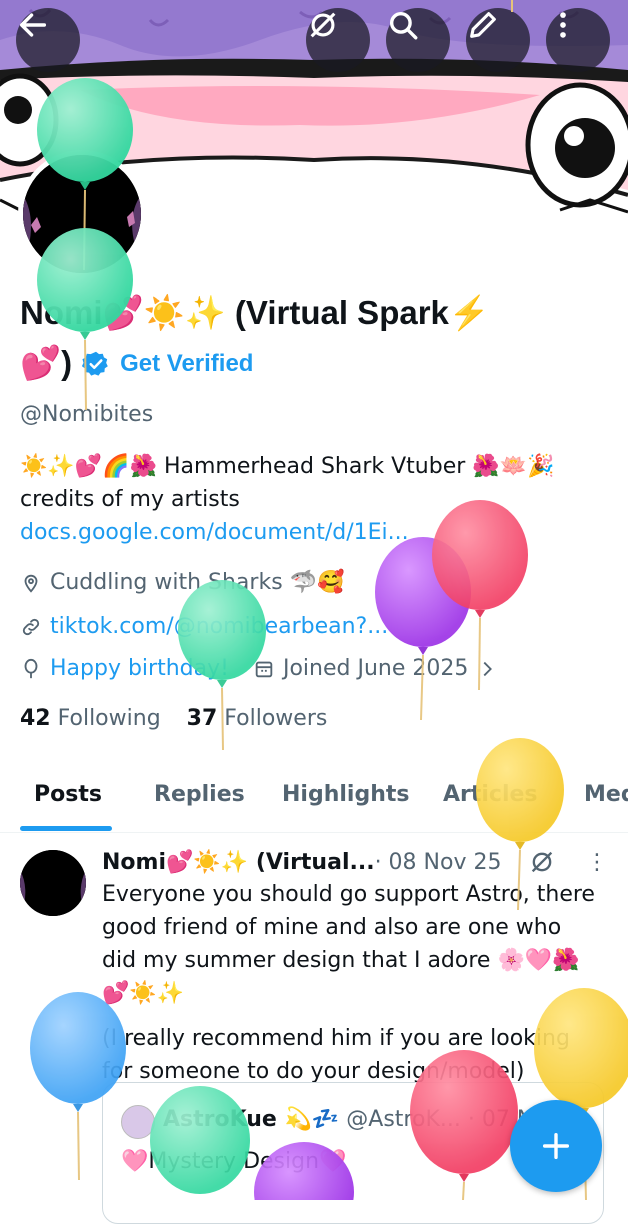  I want to click on search-button, so click(418, 40).